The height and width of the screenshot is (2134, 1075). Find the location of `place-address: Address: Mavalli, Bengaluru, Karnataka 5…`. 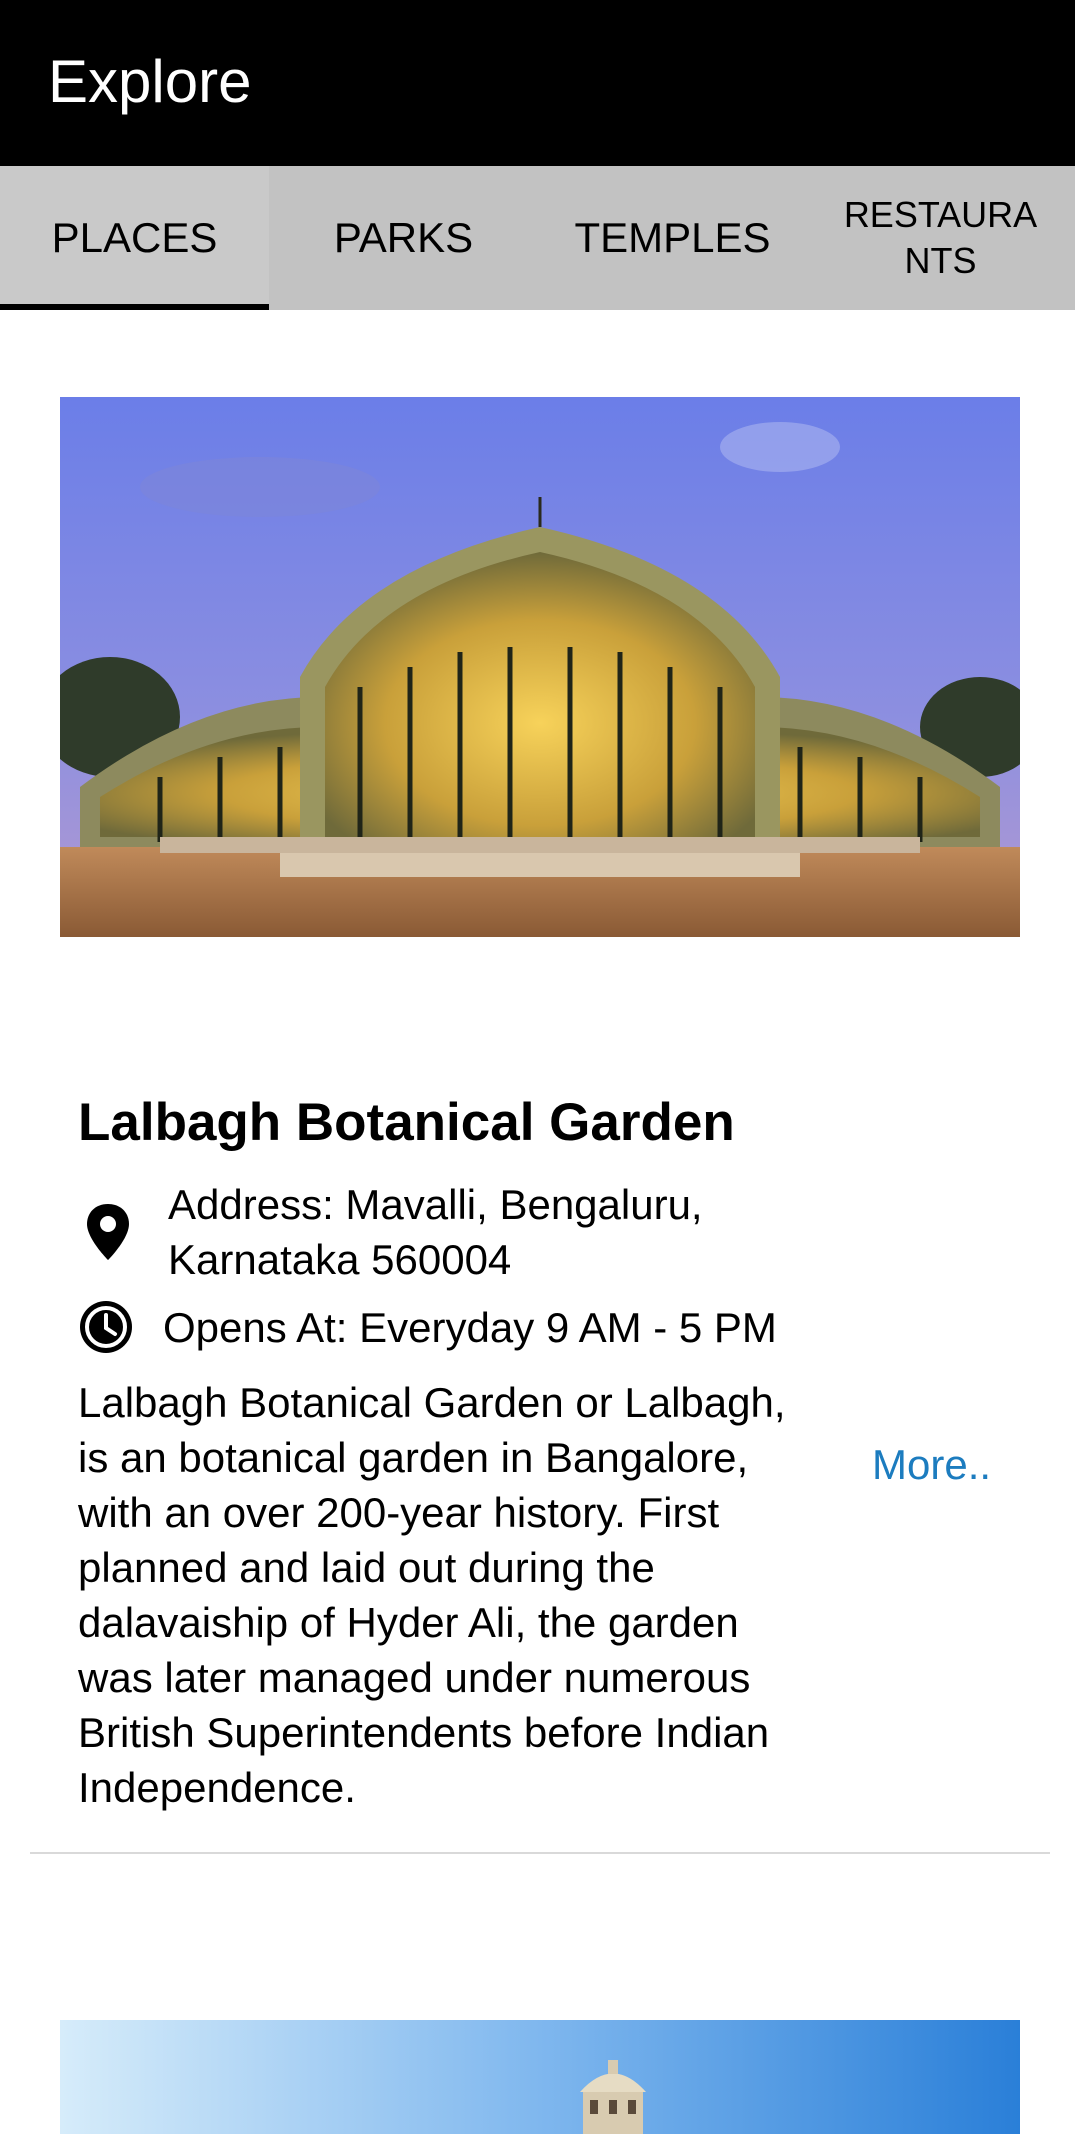

place-address: Address: Mavalli, Bengaluru, Karnataka 5… is located at coordinates (435, 1232).